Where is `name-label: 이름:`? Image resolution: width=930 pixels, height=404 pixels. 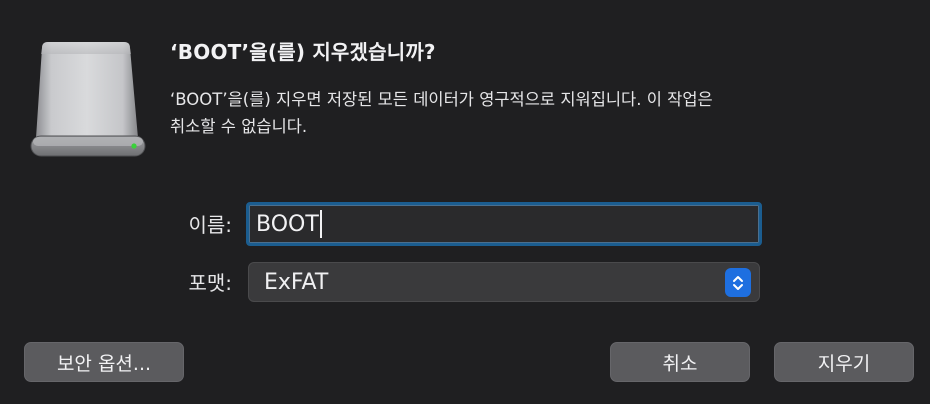 name-label: 이름: is located at coordinates (210, 225).